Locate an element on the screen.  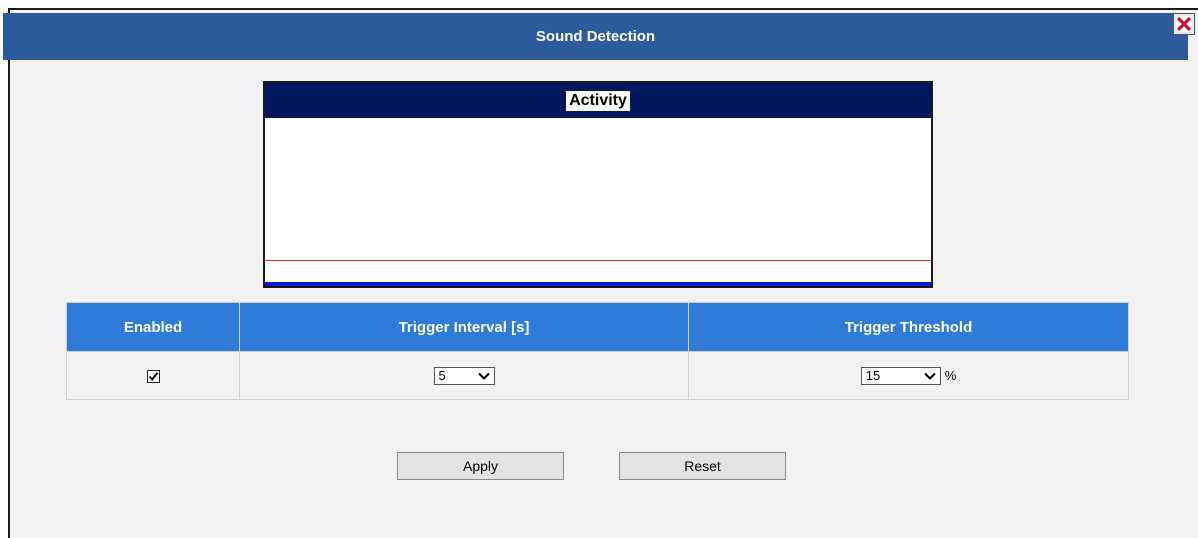
checkmark-icon is located at coordinates (153, 376).